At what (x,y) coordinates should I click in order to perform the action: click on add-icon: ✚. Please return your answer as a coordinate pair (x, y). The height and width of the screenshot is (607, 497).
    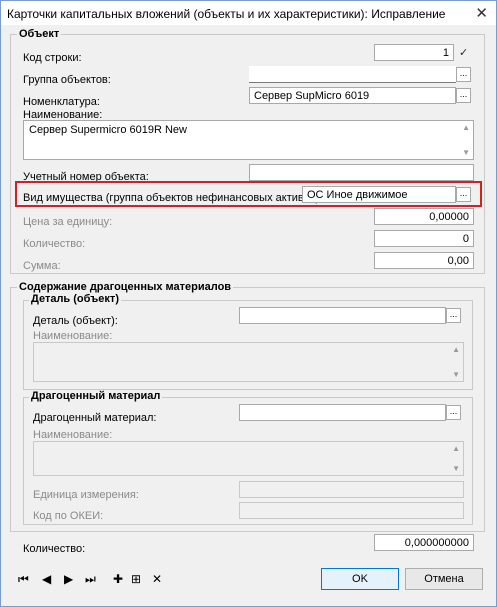
    Looking at the image, I should click on (118, 579).